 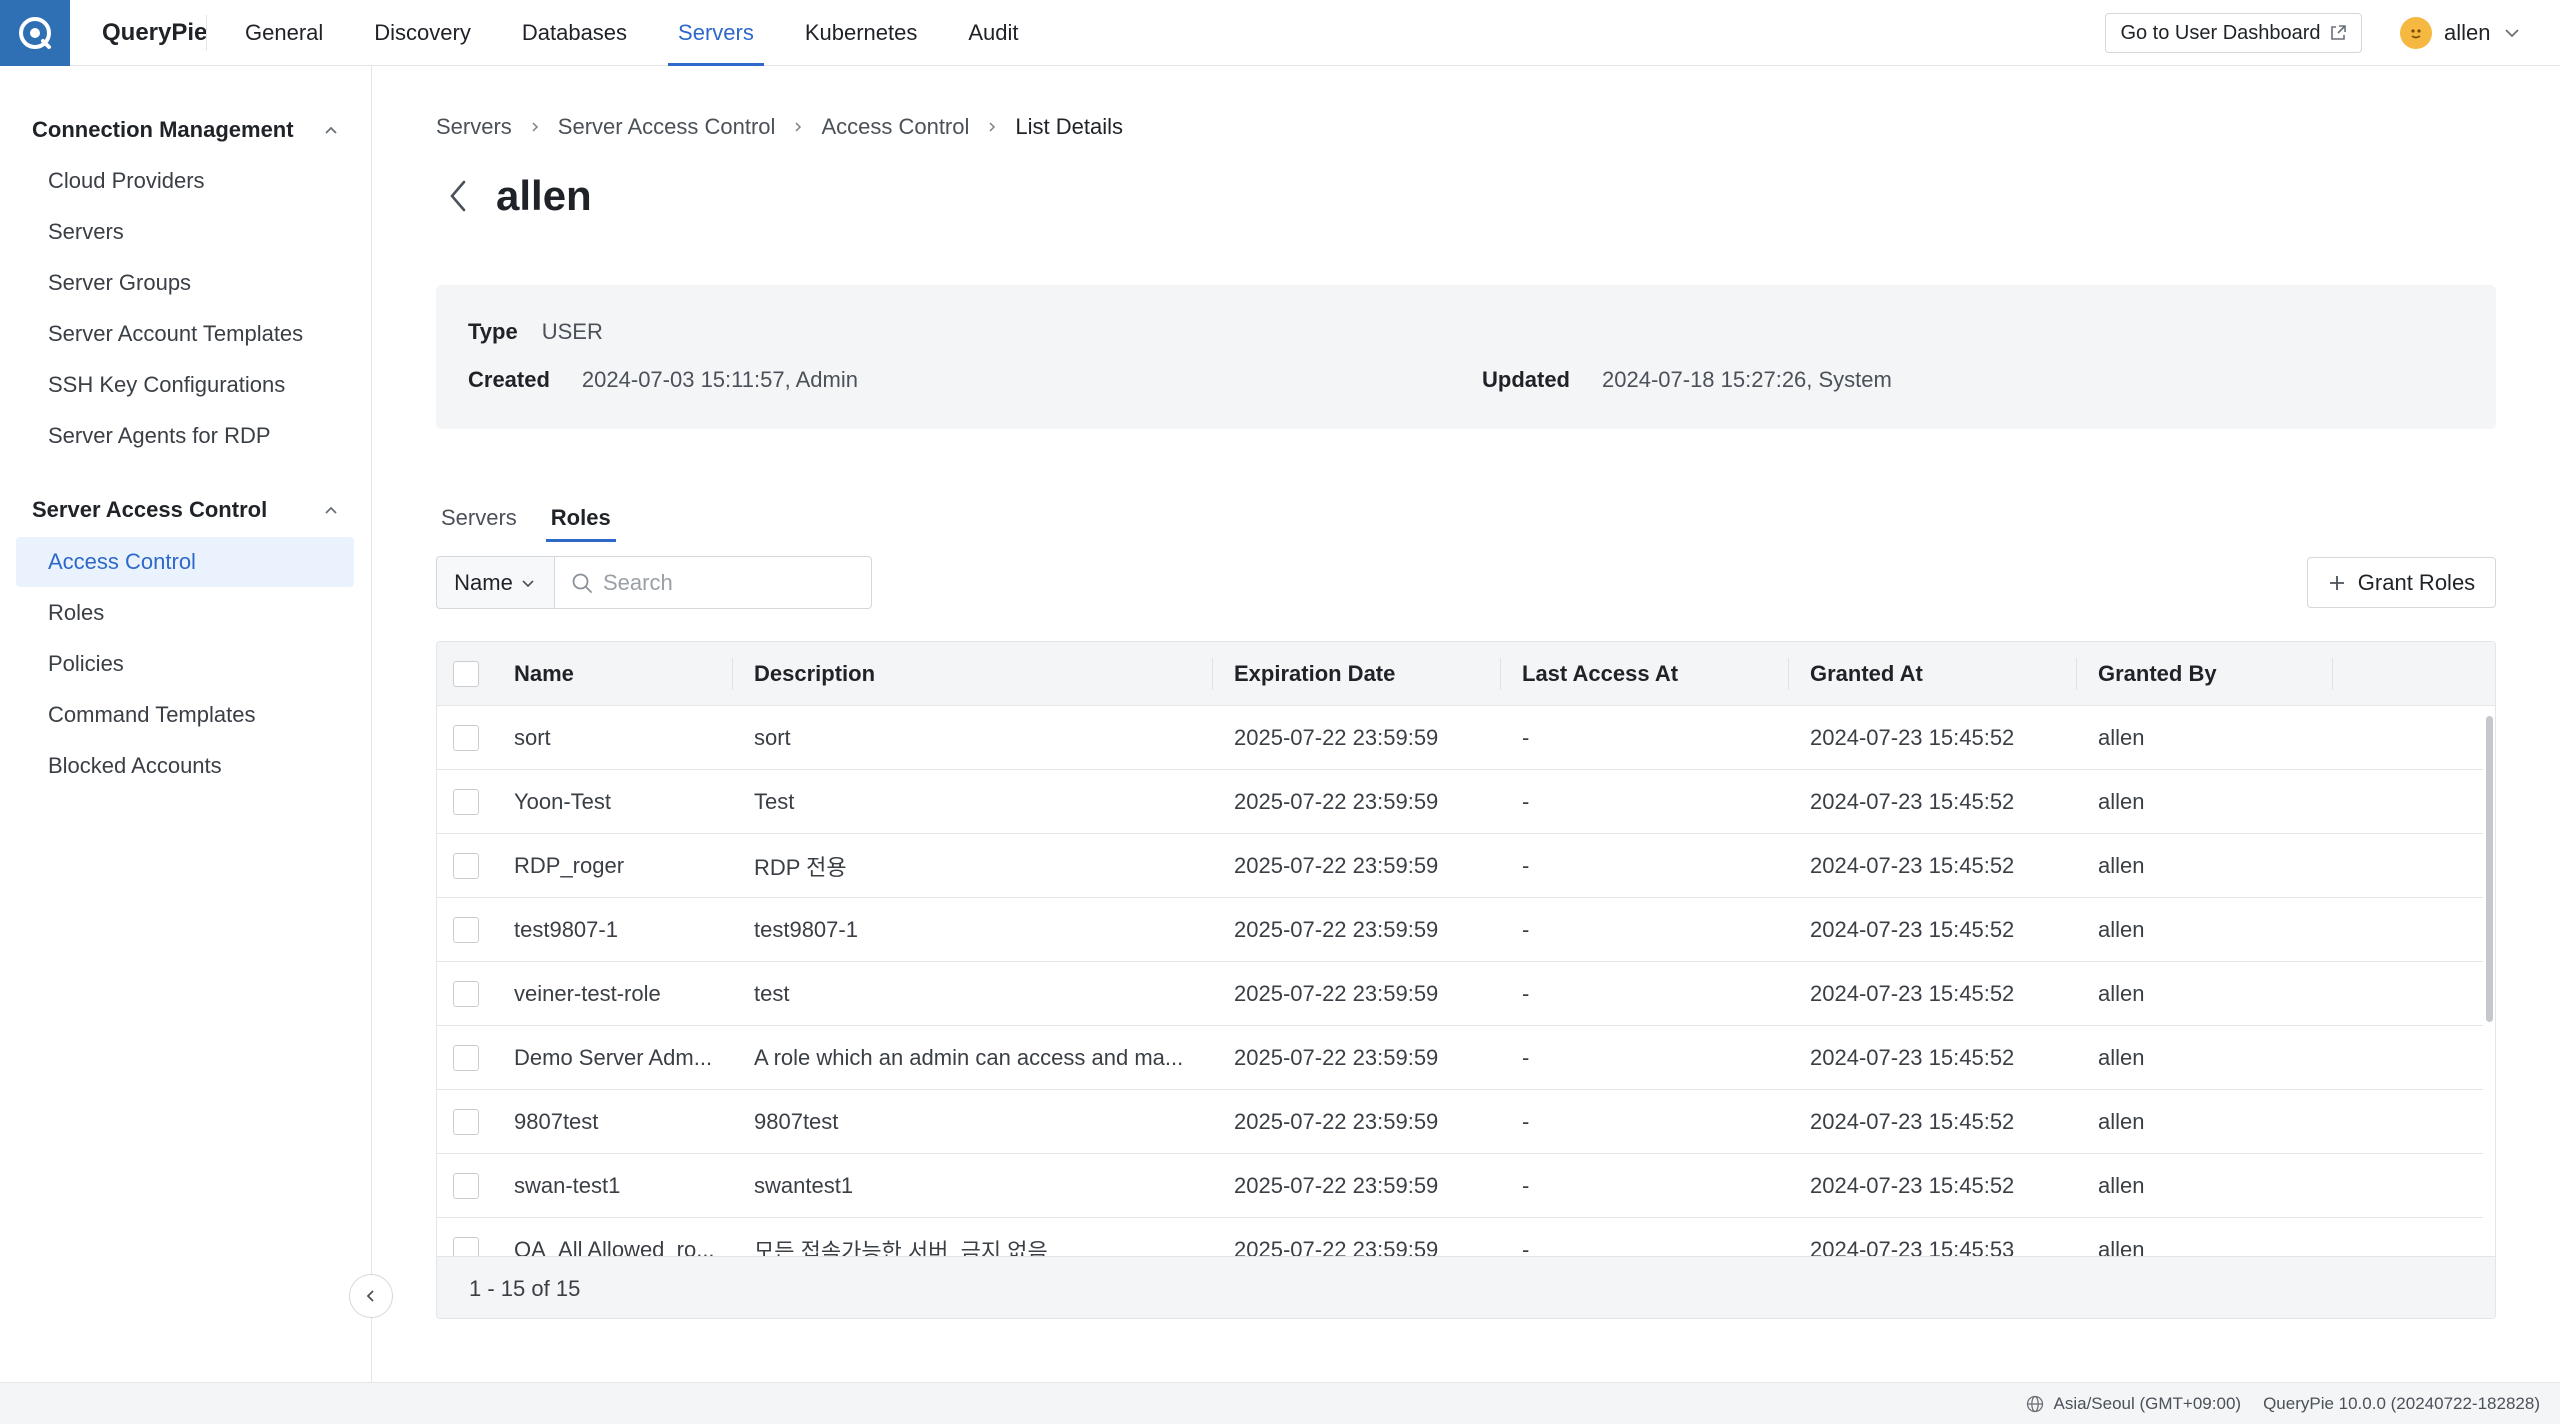 I want to click on querypie-logo-icon, so click(x=35, y=32).